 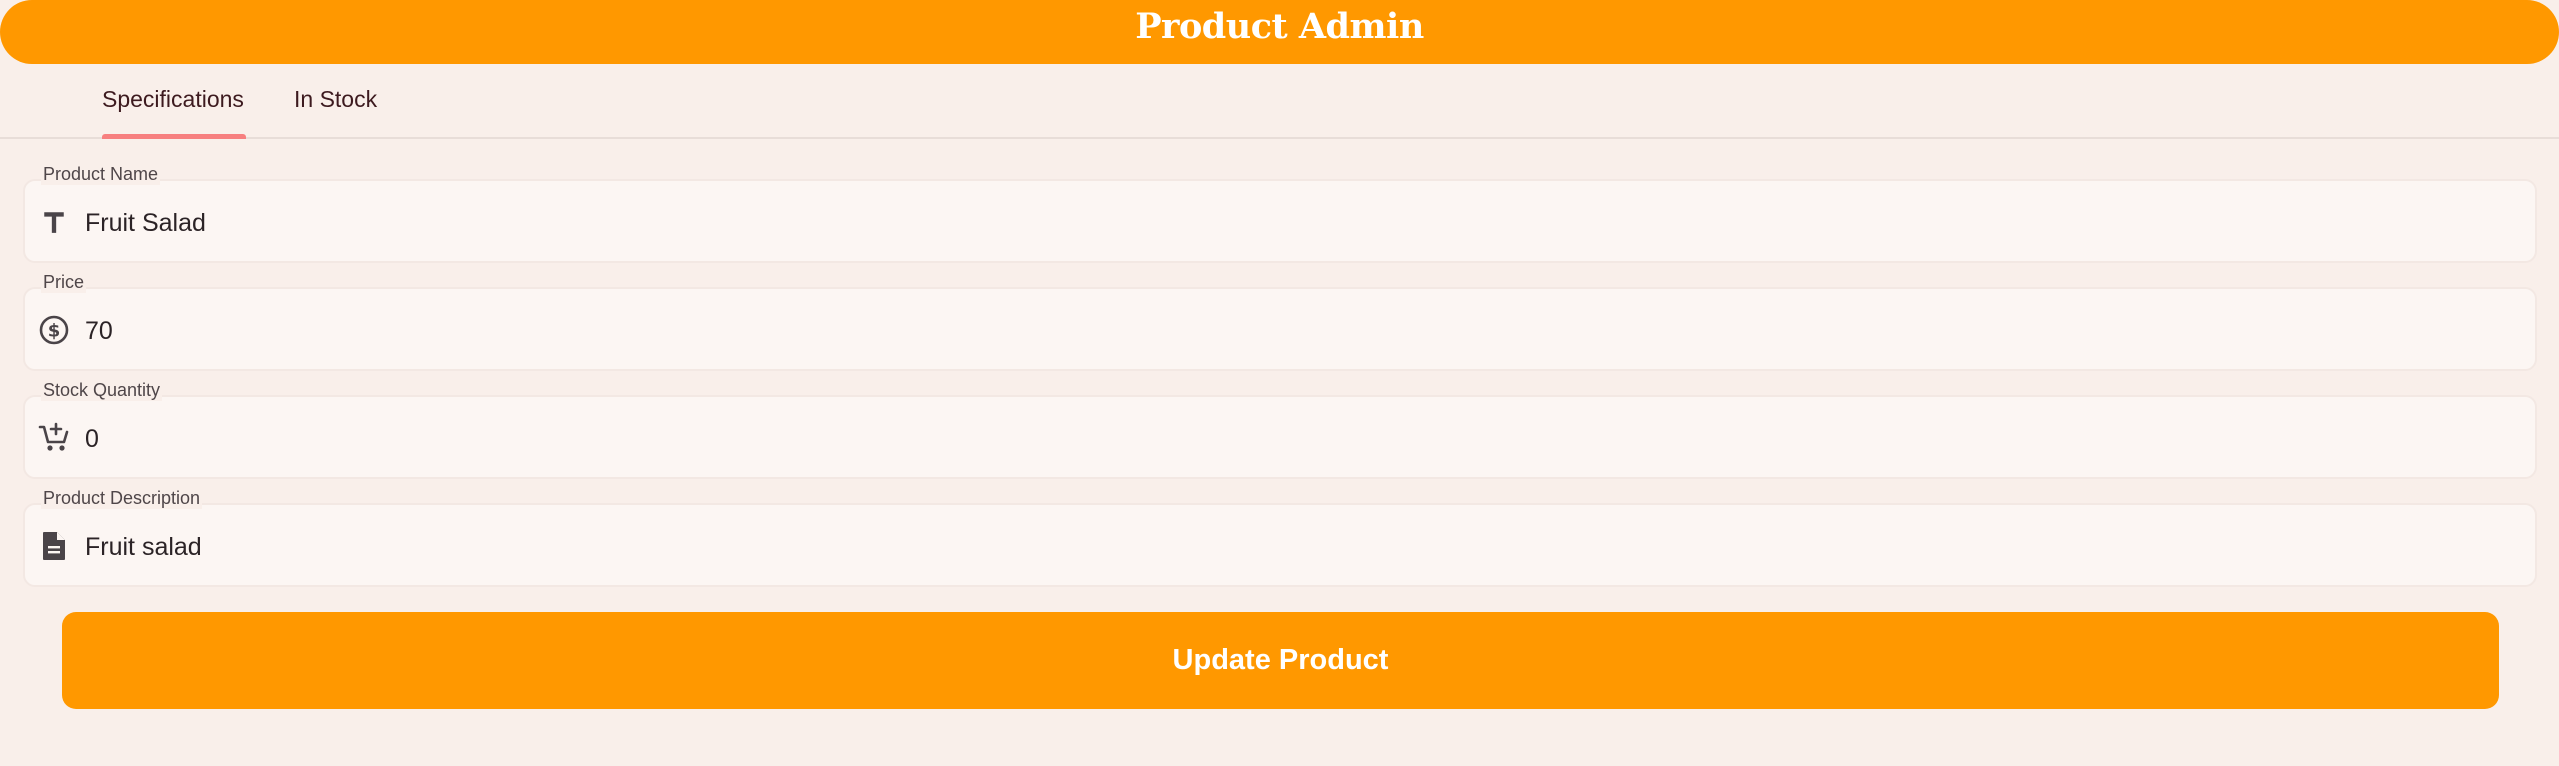 I want to click on dollar-circle-icon: $, so click(x=54, y=330).